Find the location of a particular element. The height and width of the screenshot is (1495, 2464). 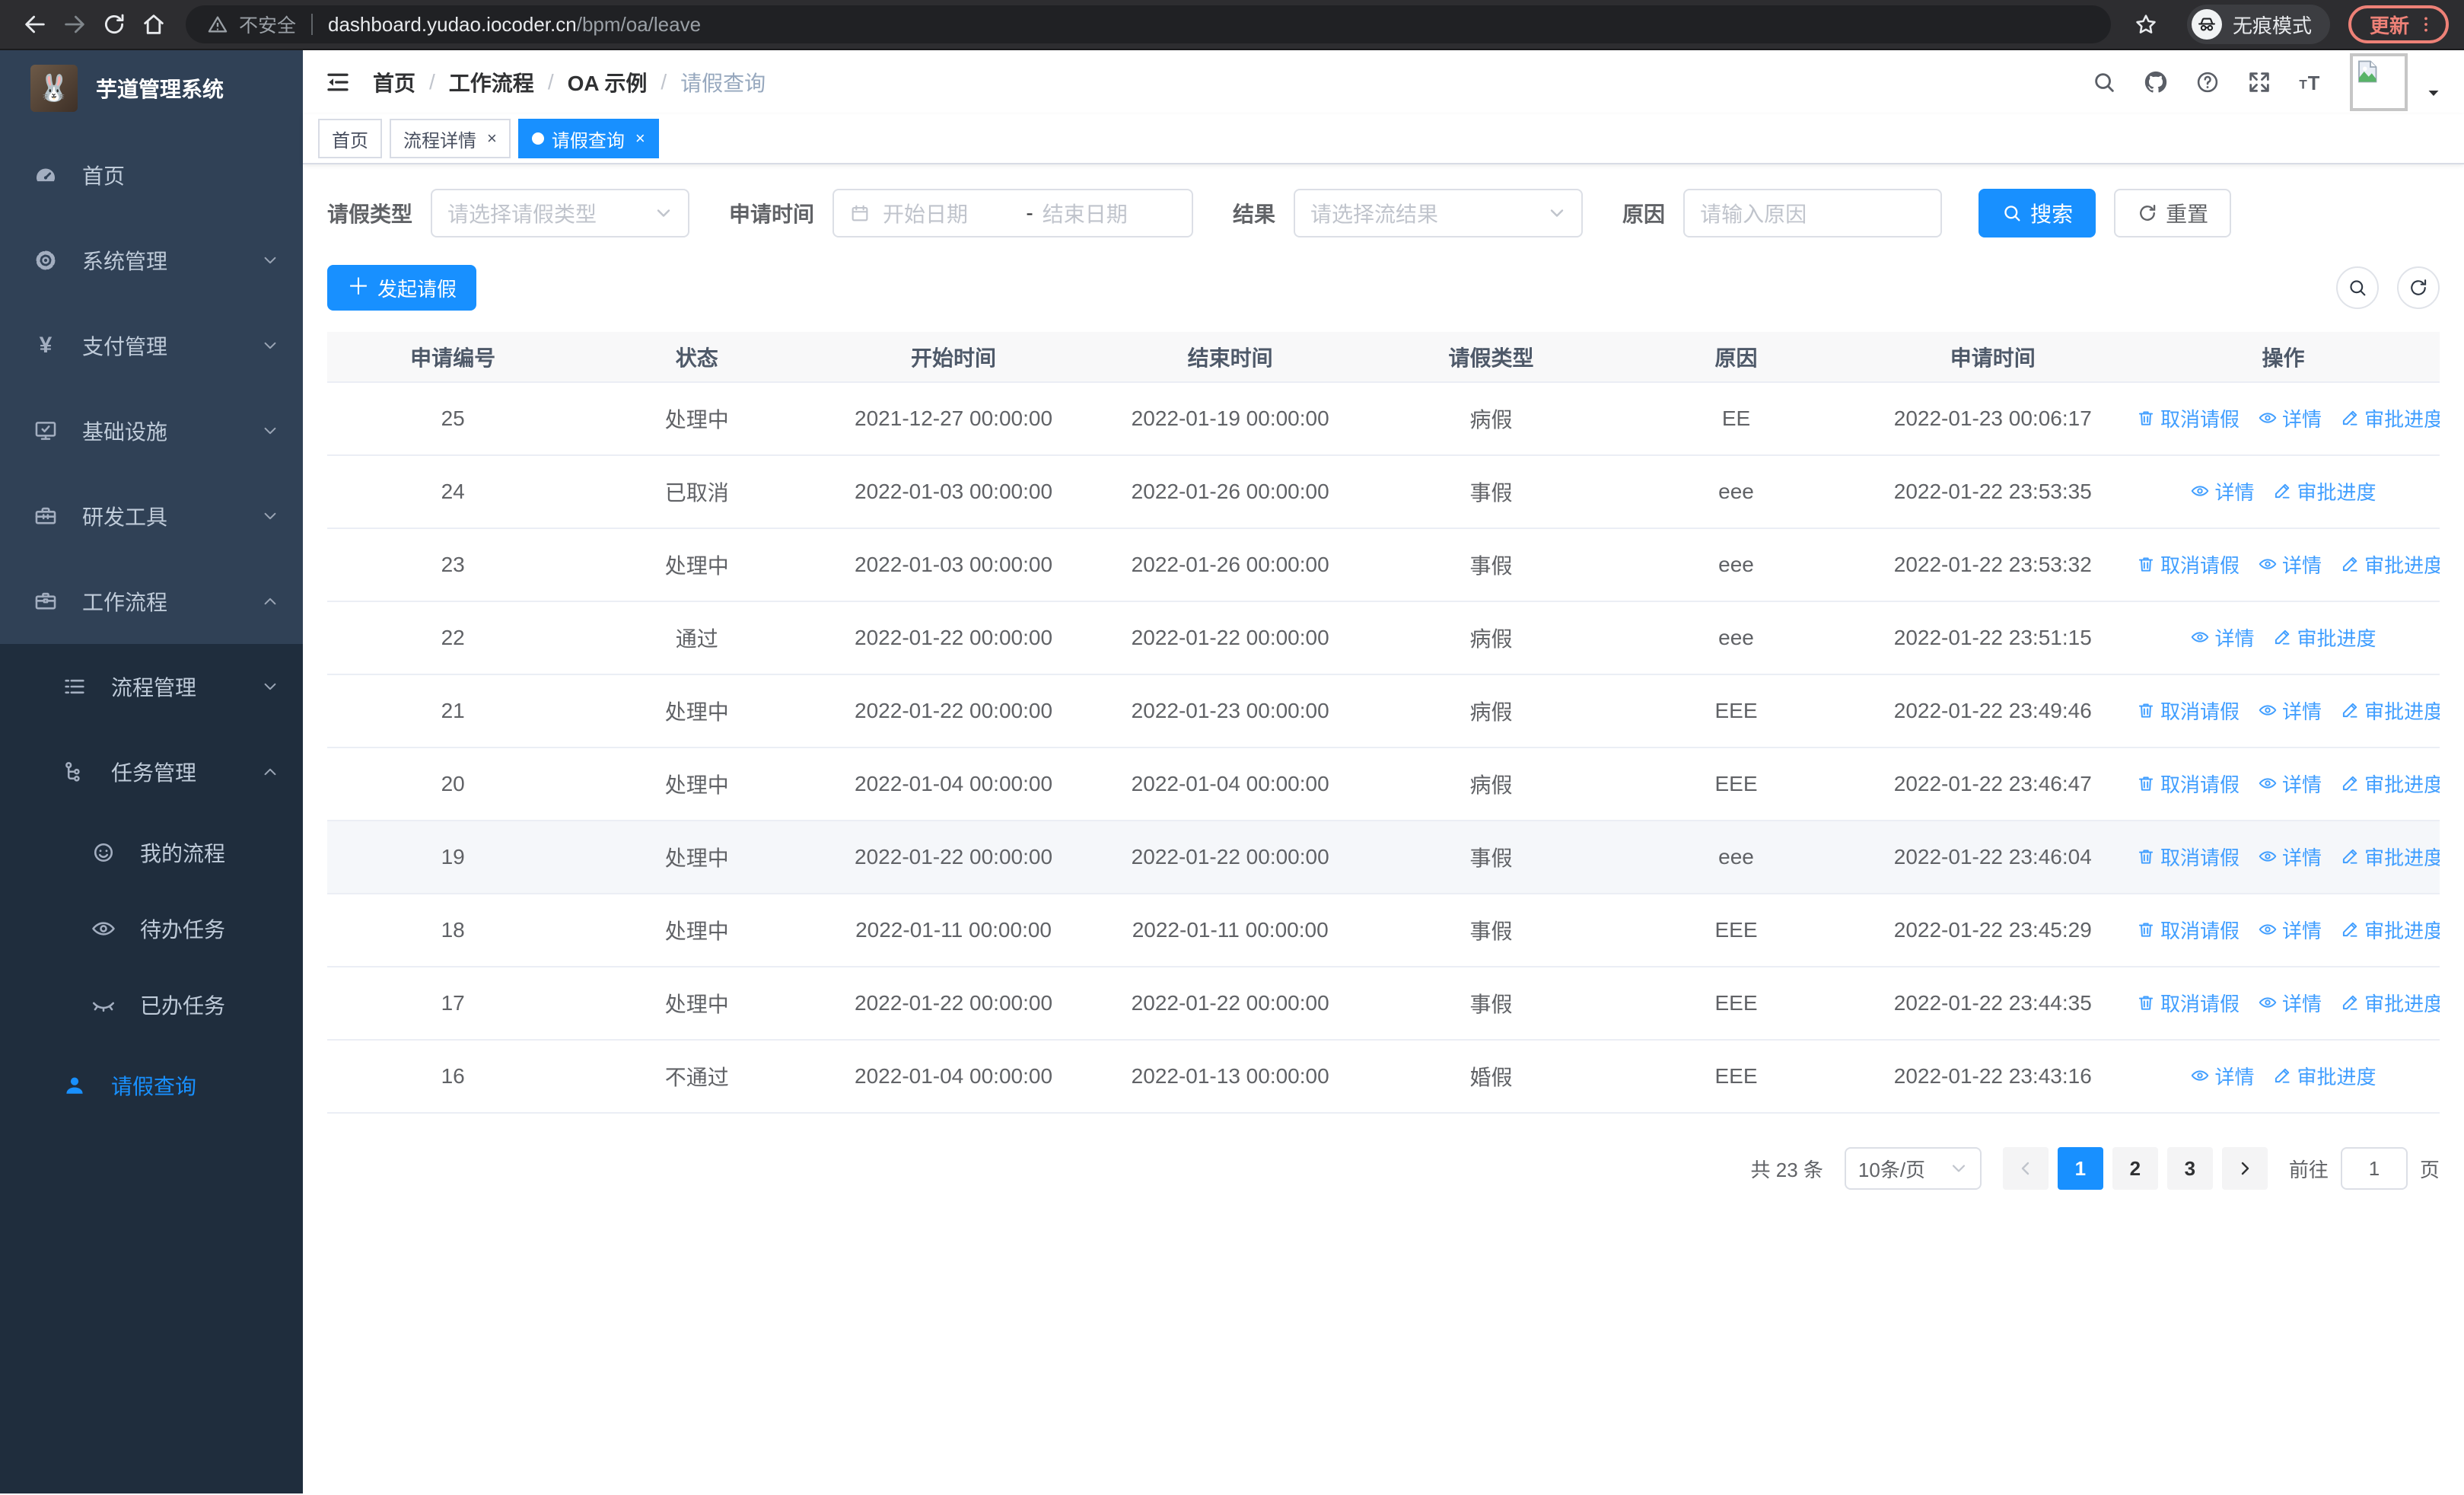

cell-id: 18 is located at coordinates (453, 930).